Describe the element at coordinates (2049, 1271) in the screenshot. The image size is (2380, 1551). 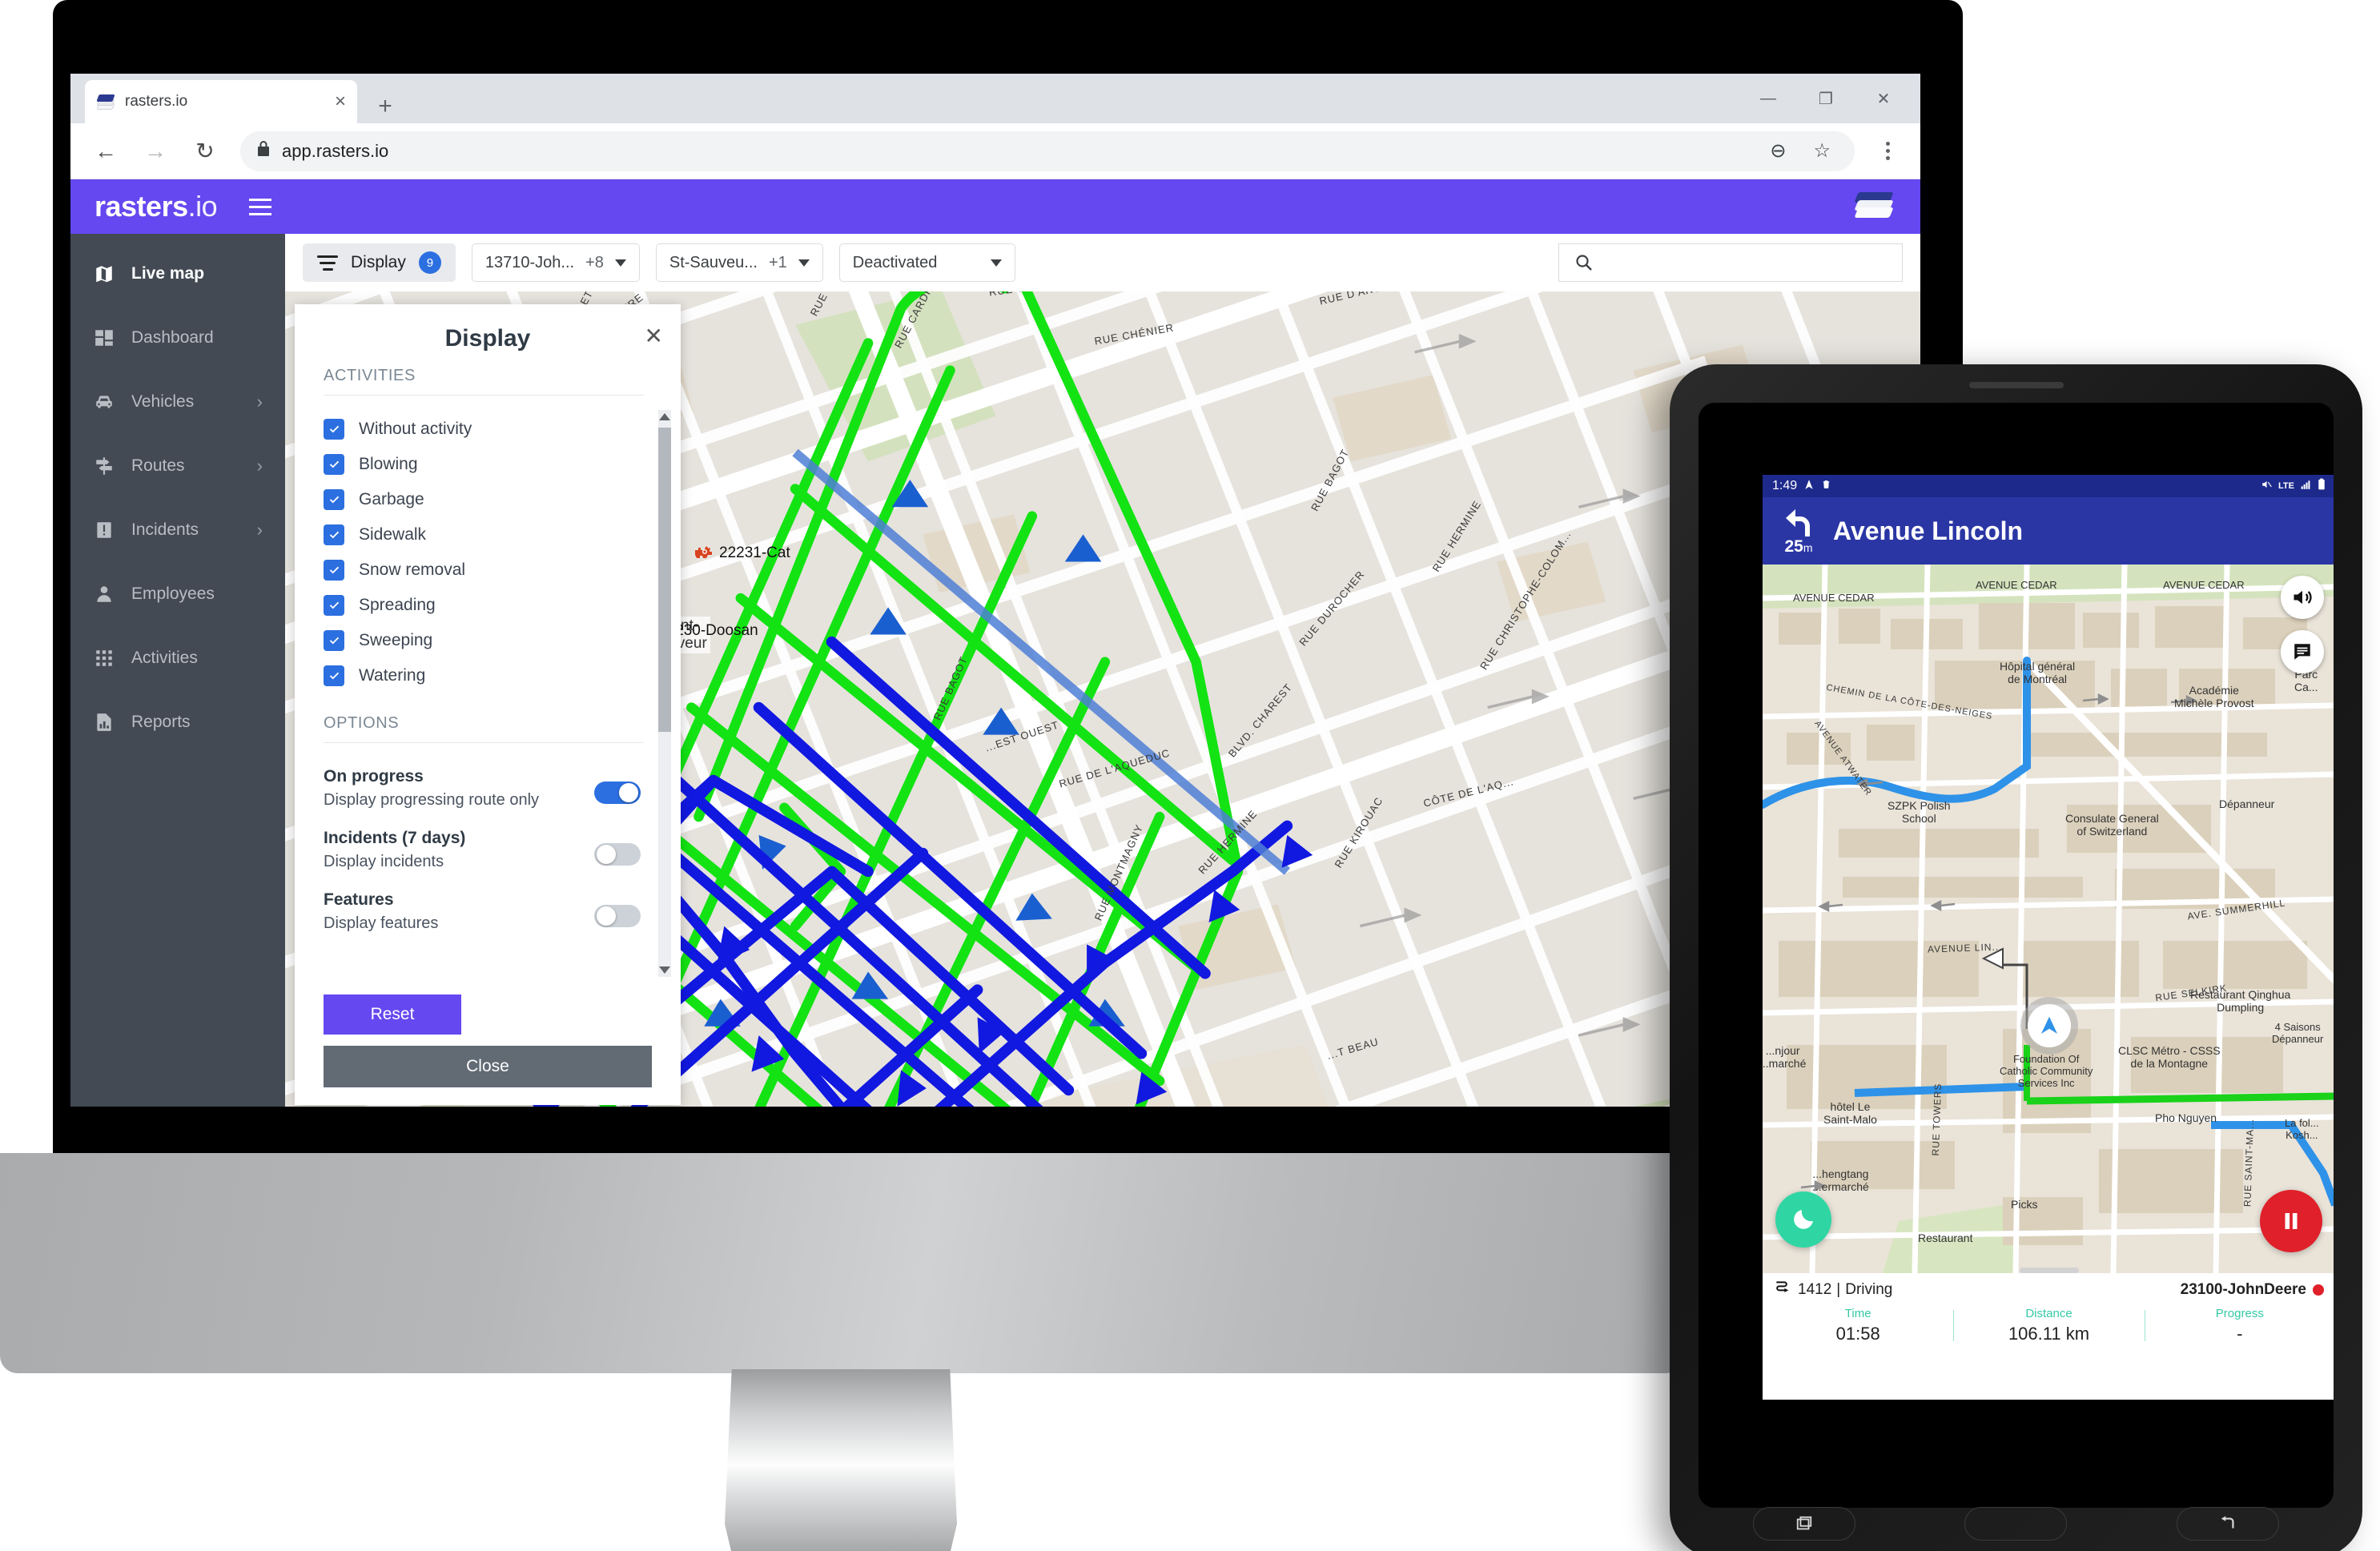
I see `sheet-drag-handle` at that location.